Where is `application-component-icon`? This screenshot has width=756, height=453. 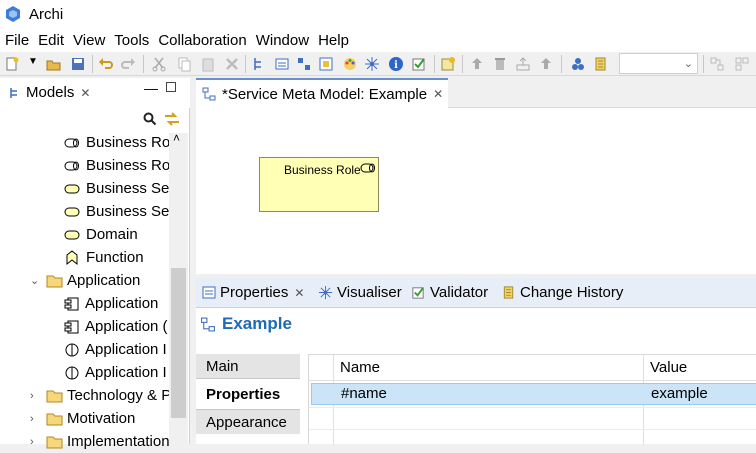
application-component-icon is located at coordinates (71, 303).